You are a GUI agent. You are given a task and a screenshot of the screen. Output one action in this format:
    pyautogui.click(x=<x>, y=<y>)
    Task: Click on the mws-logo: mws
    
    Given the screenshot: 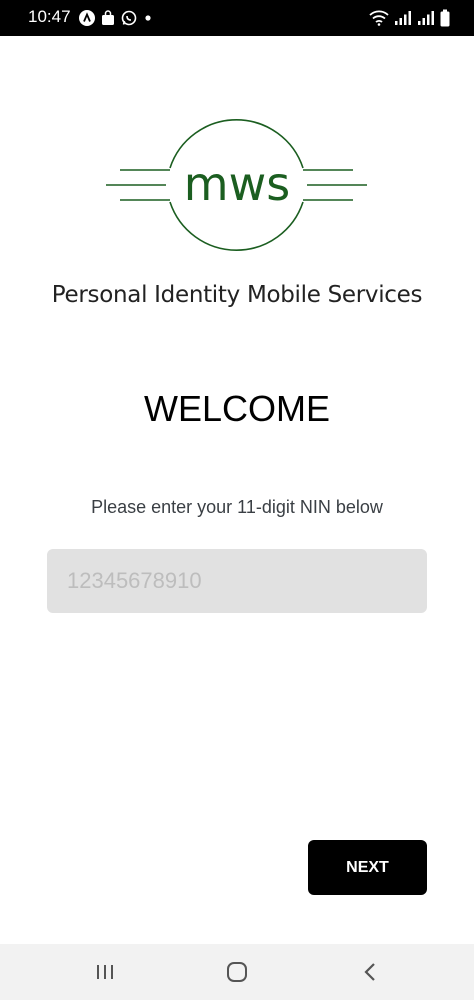 What is the action you would take?
    pyautogui.click(x=237, y=184)
    